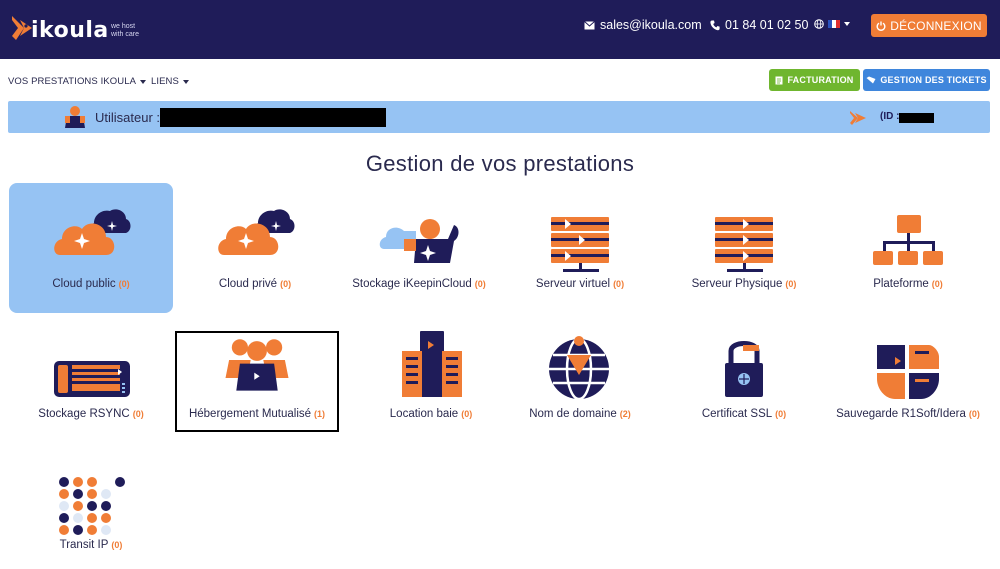 This screenshot has height=569, width=1000. I want to click on logo-wordmark: ikoula, so click(70, 30).